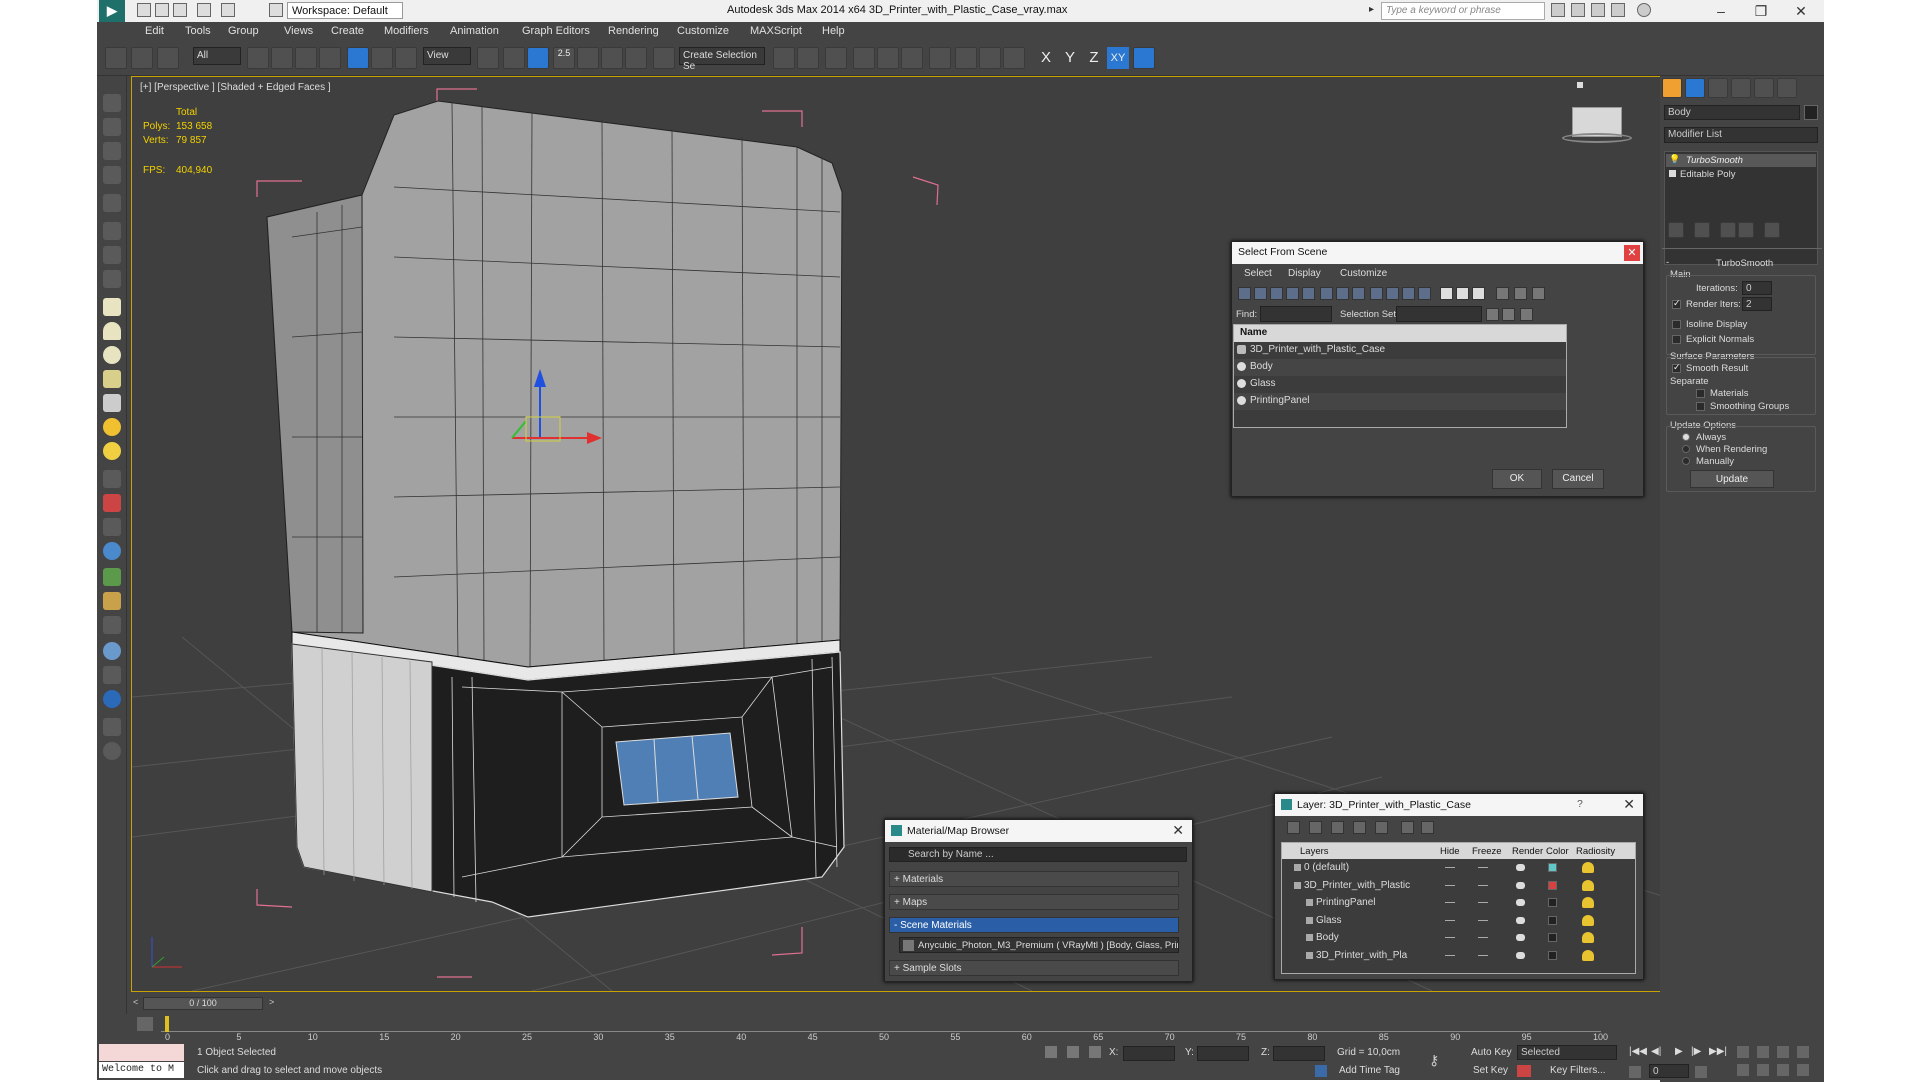 Image resolution: width=1920 pixels, height=1082 pixels. What do you see at coordinates (1244, 293) in the screenshot?
I see `filter-geometry-icon` at bounding box center [1244, 293].